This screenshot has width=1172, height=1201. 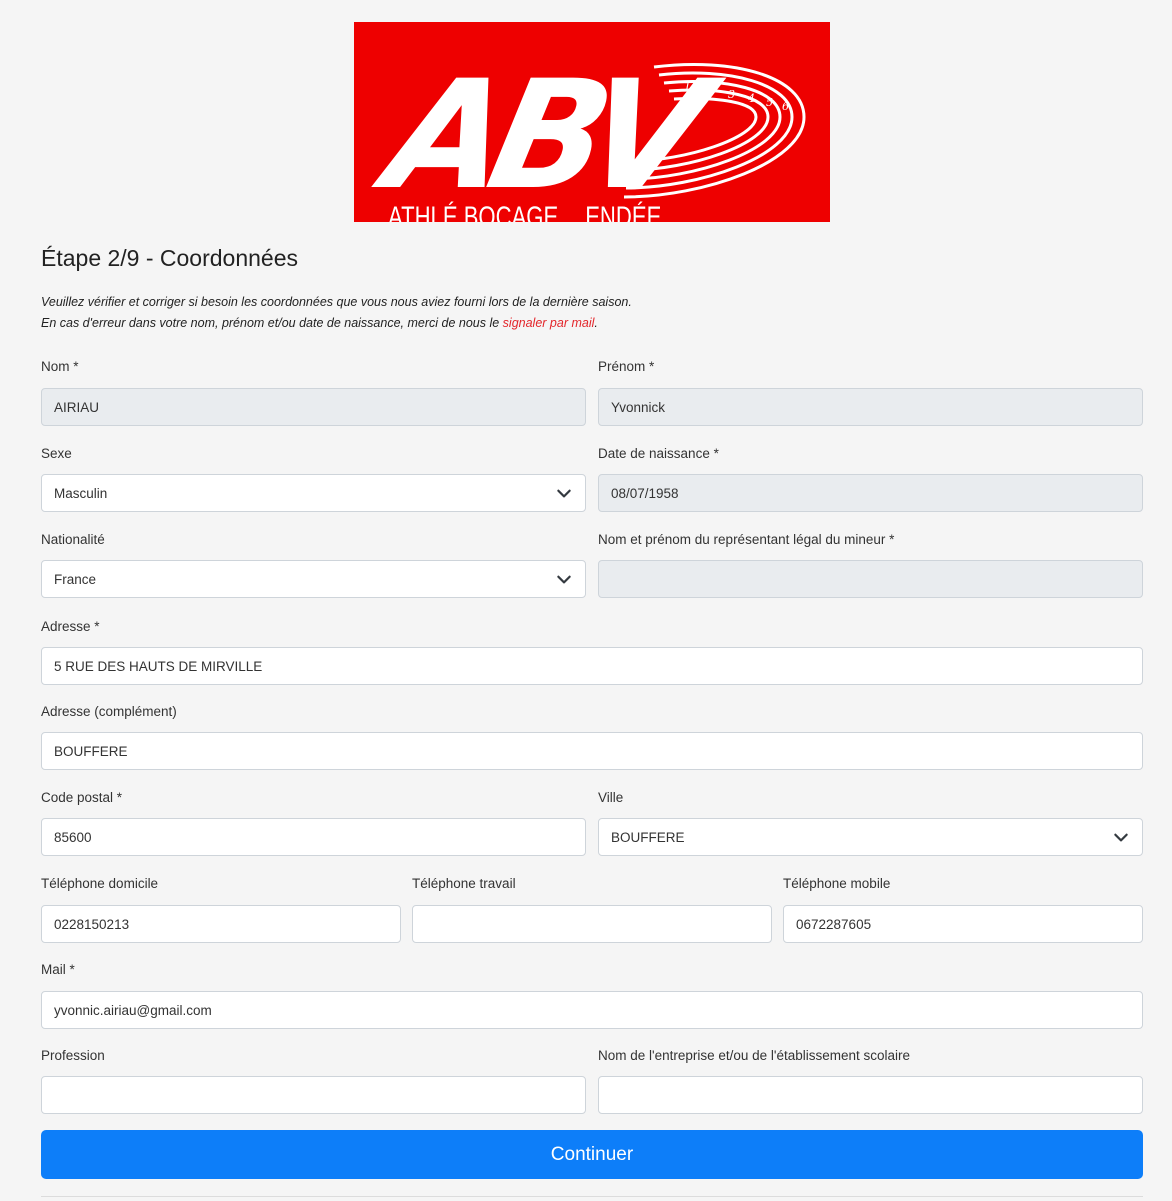 What do you see at coordinates (623, 211) in the screenshot?
I see `logo-tagline-right: ENDÉE` at bounding box center [623, 211].